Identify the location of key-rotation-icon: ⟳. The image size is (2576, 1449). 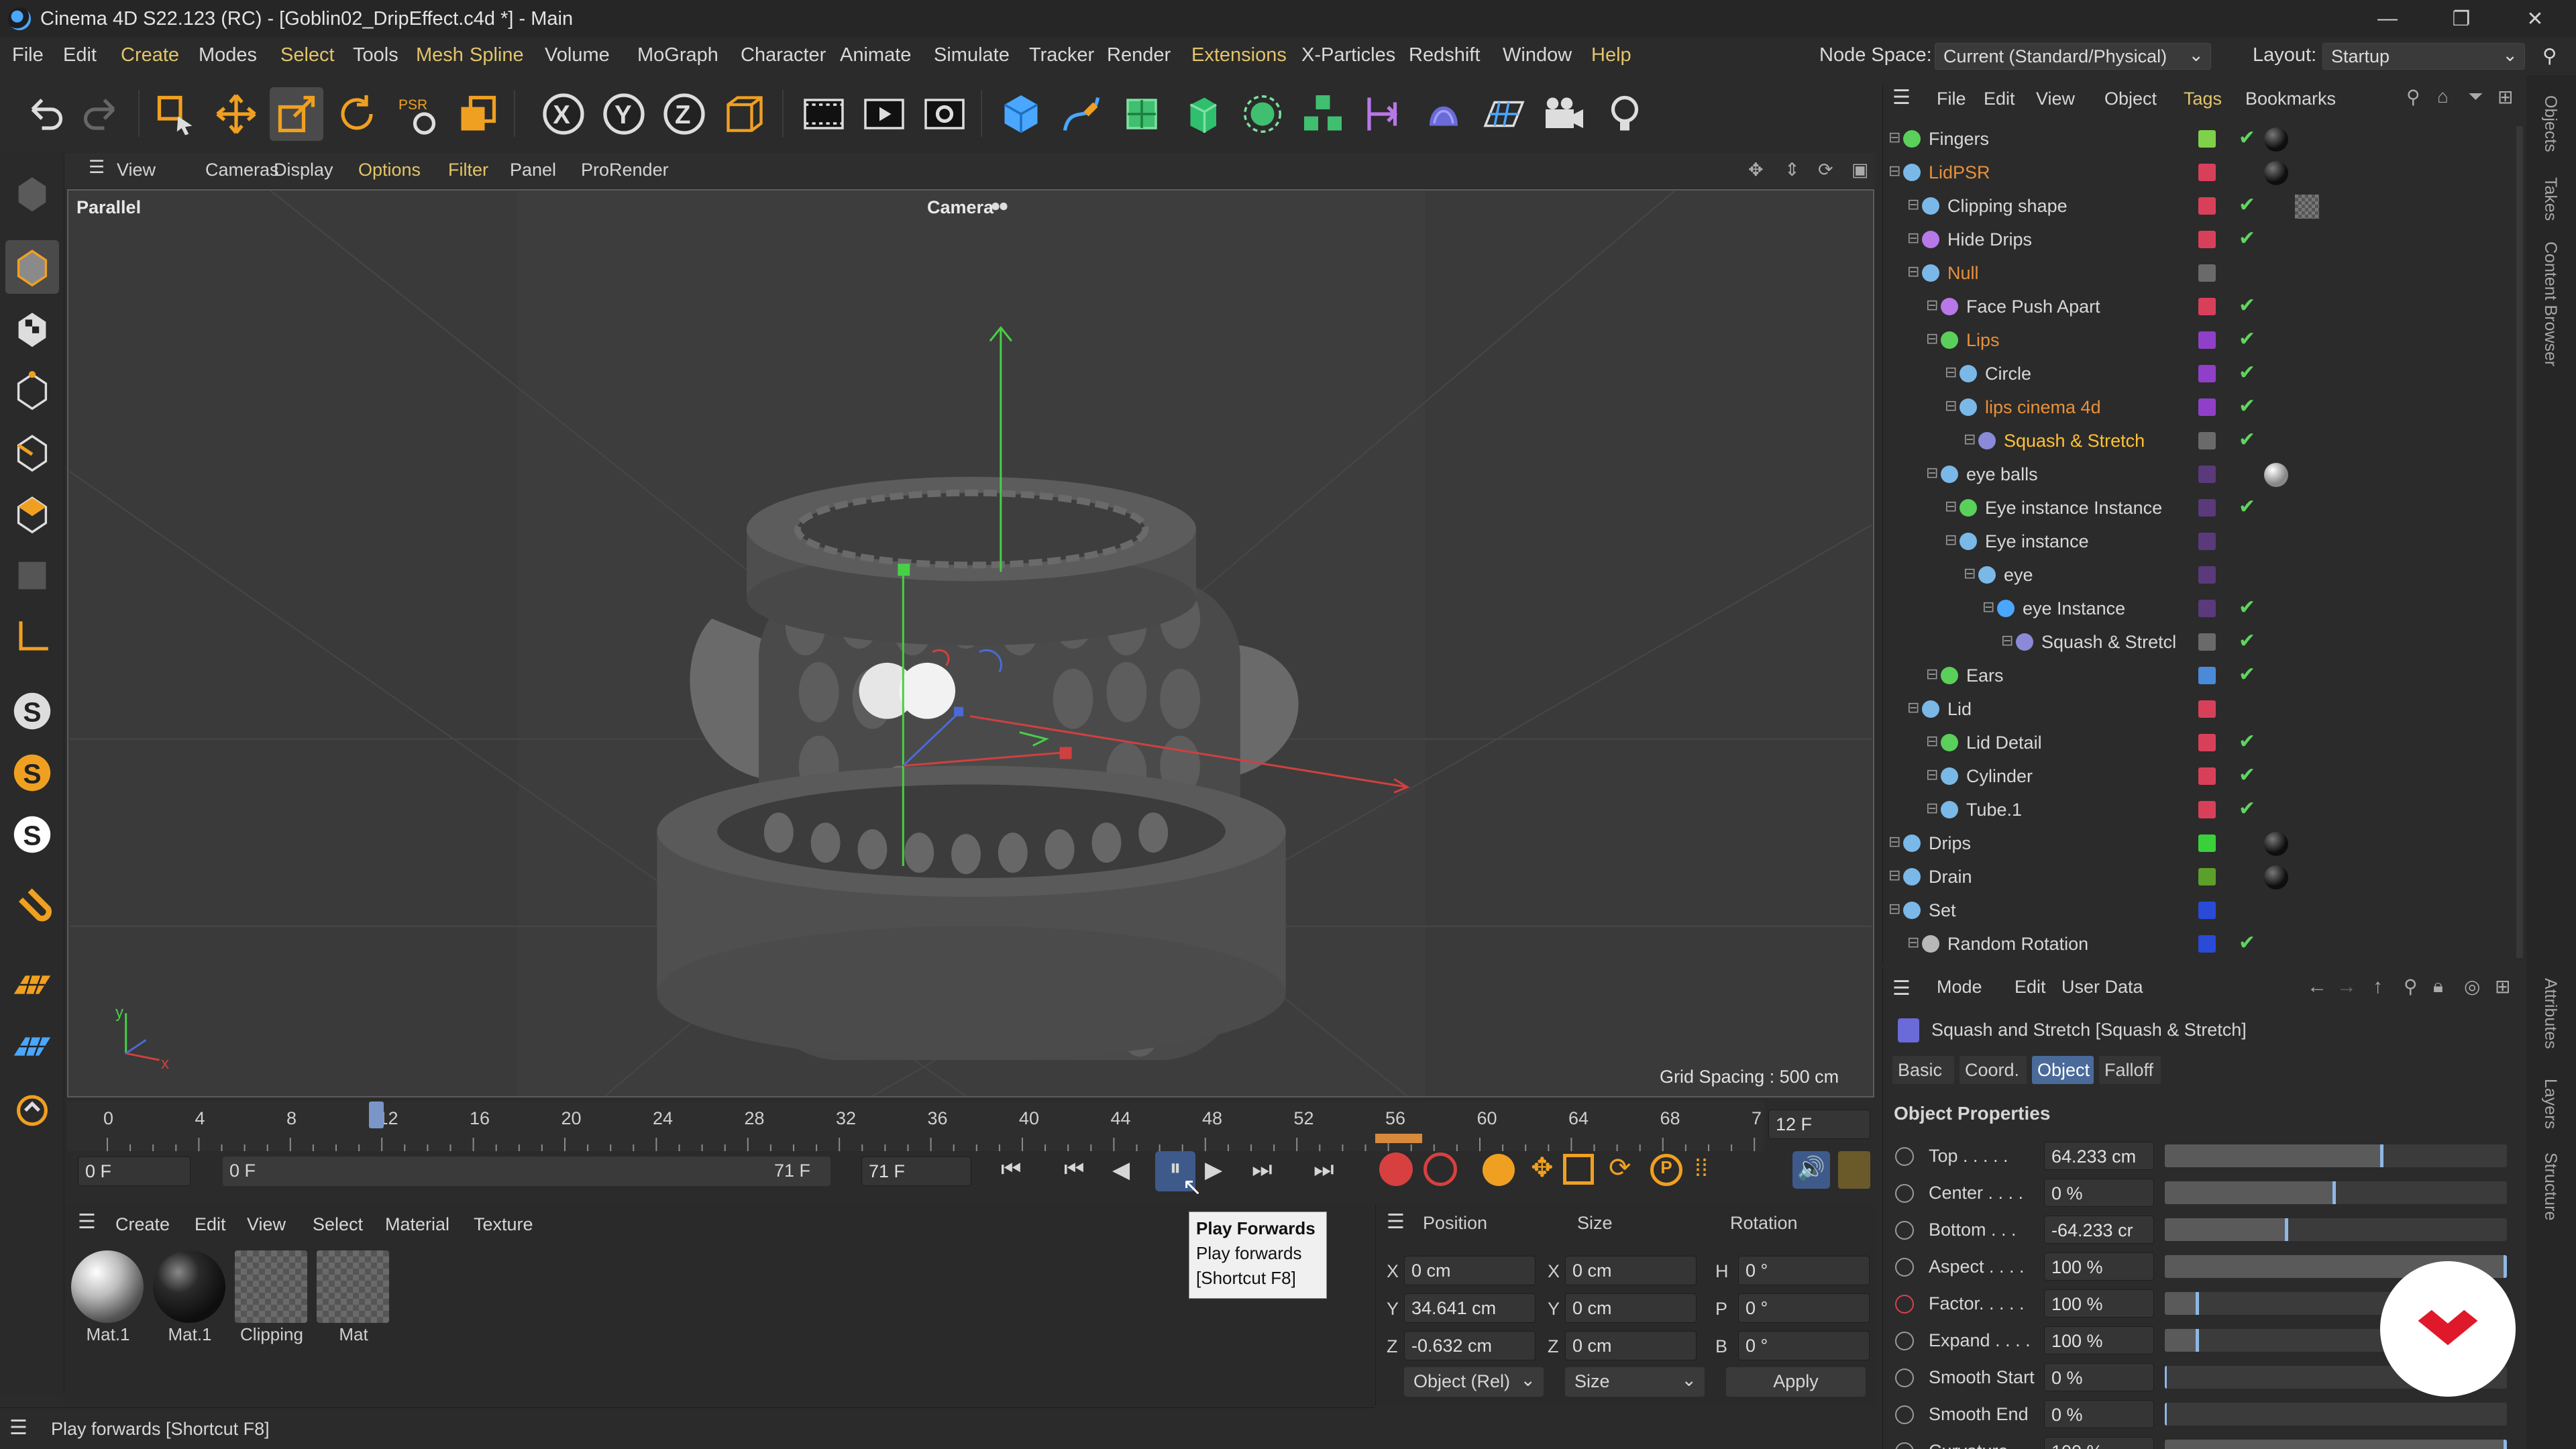
(1620, 1167).